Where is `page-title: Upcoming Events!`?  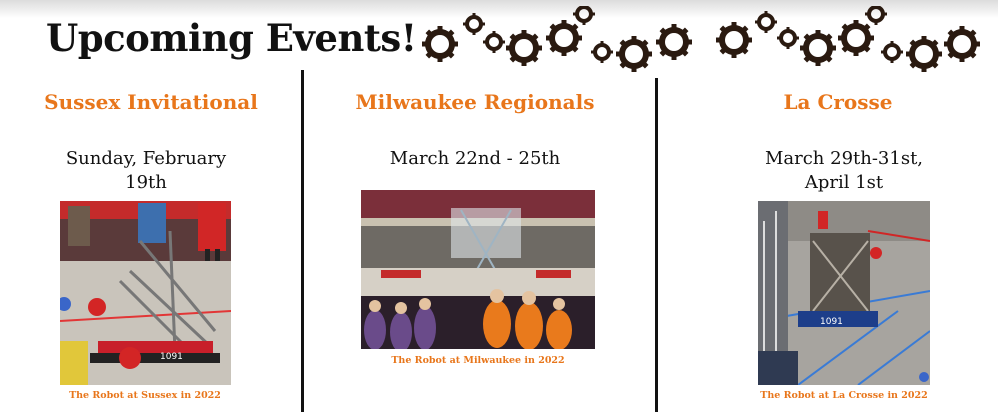 page-title: Upcoming Events! is located at coordinates (231, 38).